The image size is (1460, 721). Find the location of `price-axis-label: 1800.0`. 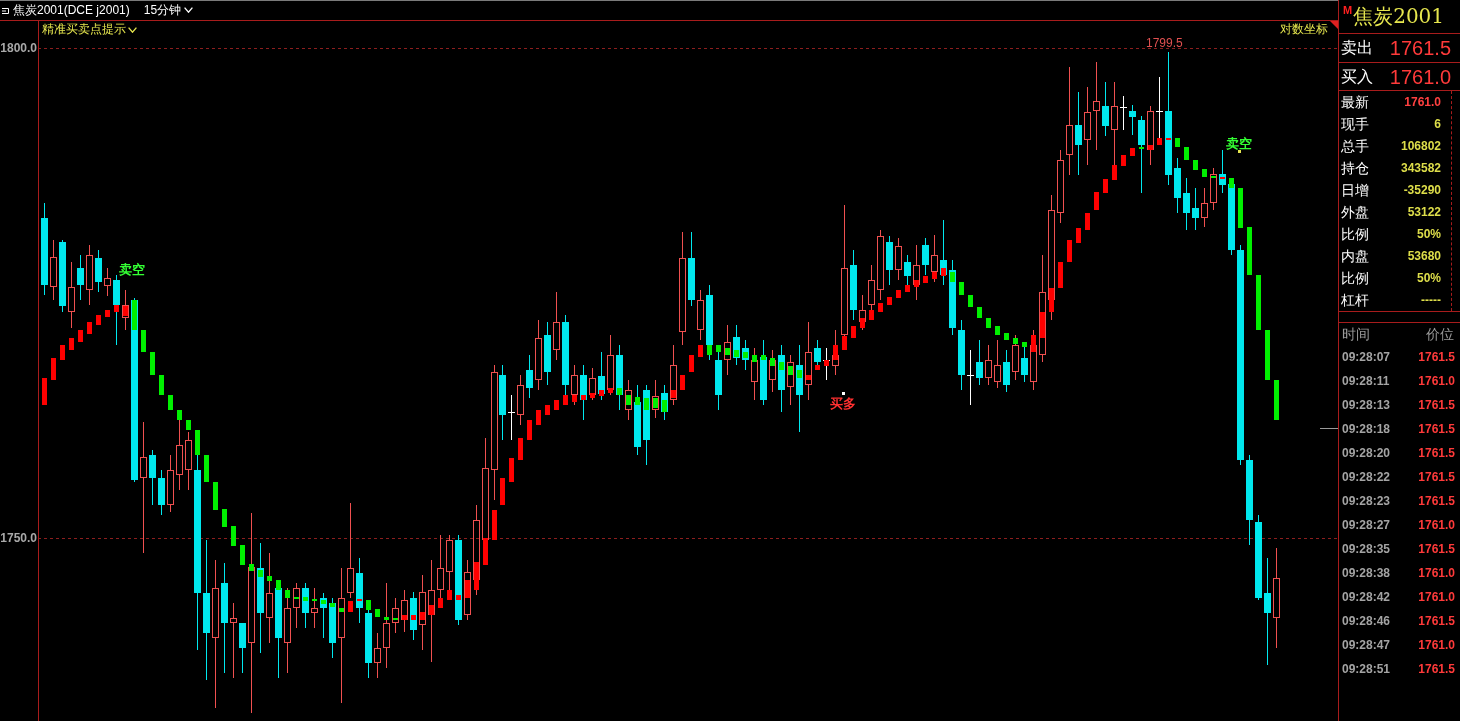

price-axis-label: 1800.0 is located at coordinates (18, 48).